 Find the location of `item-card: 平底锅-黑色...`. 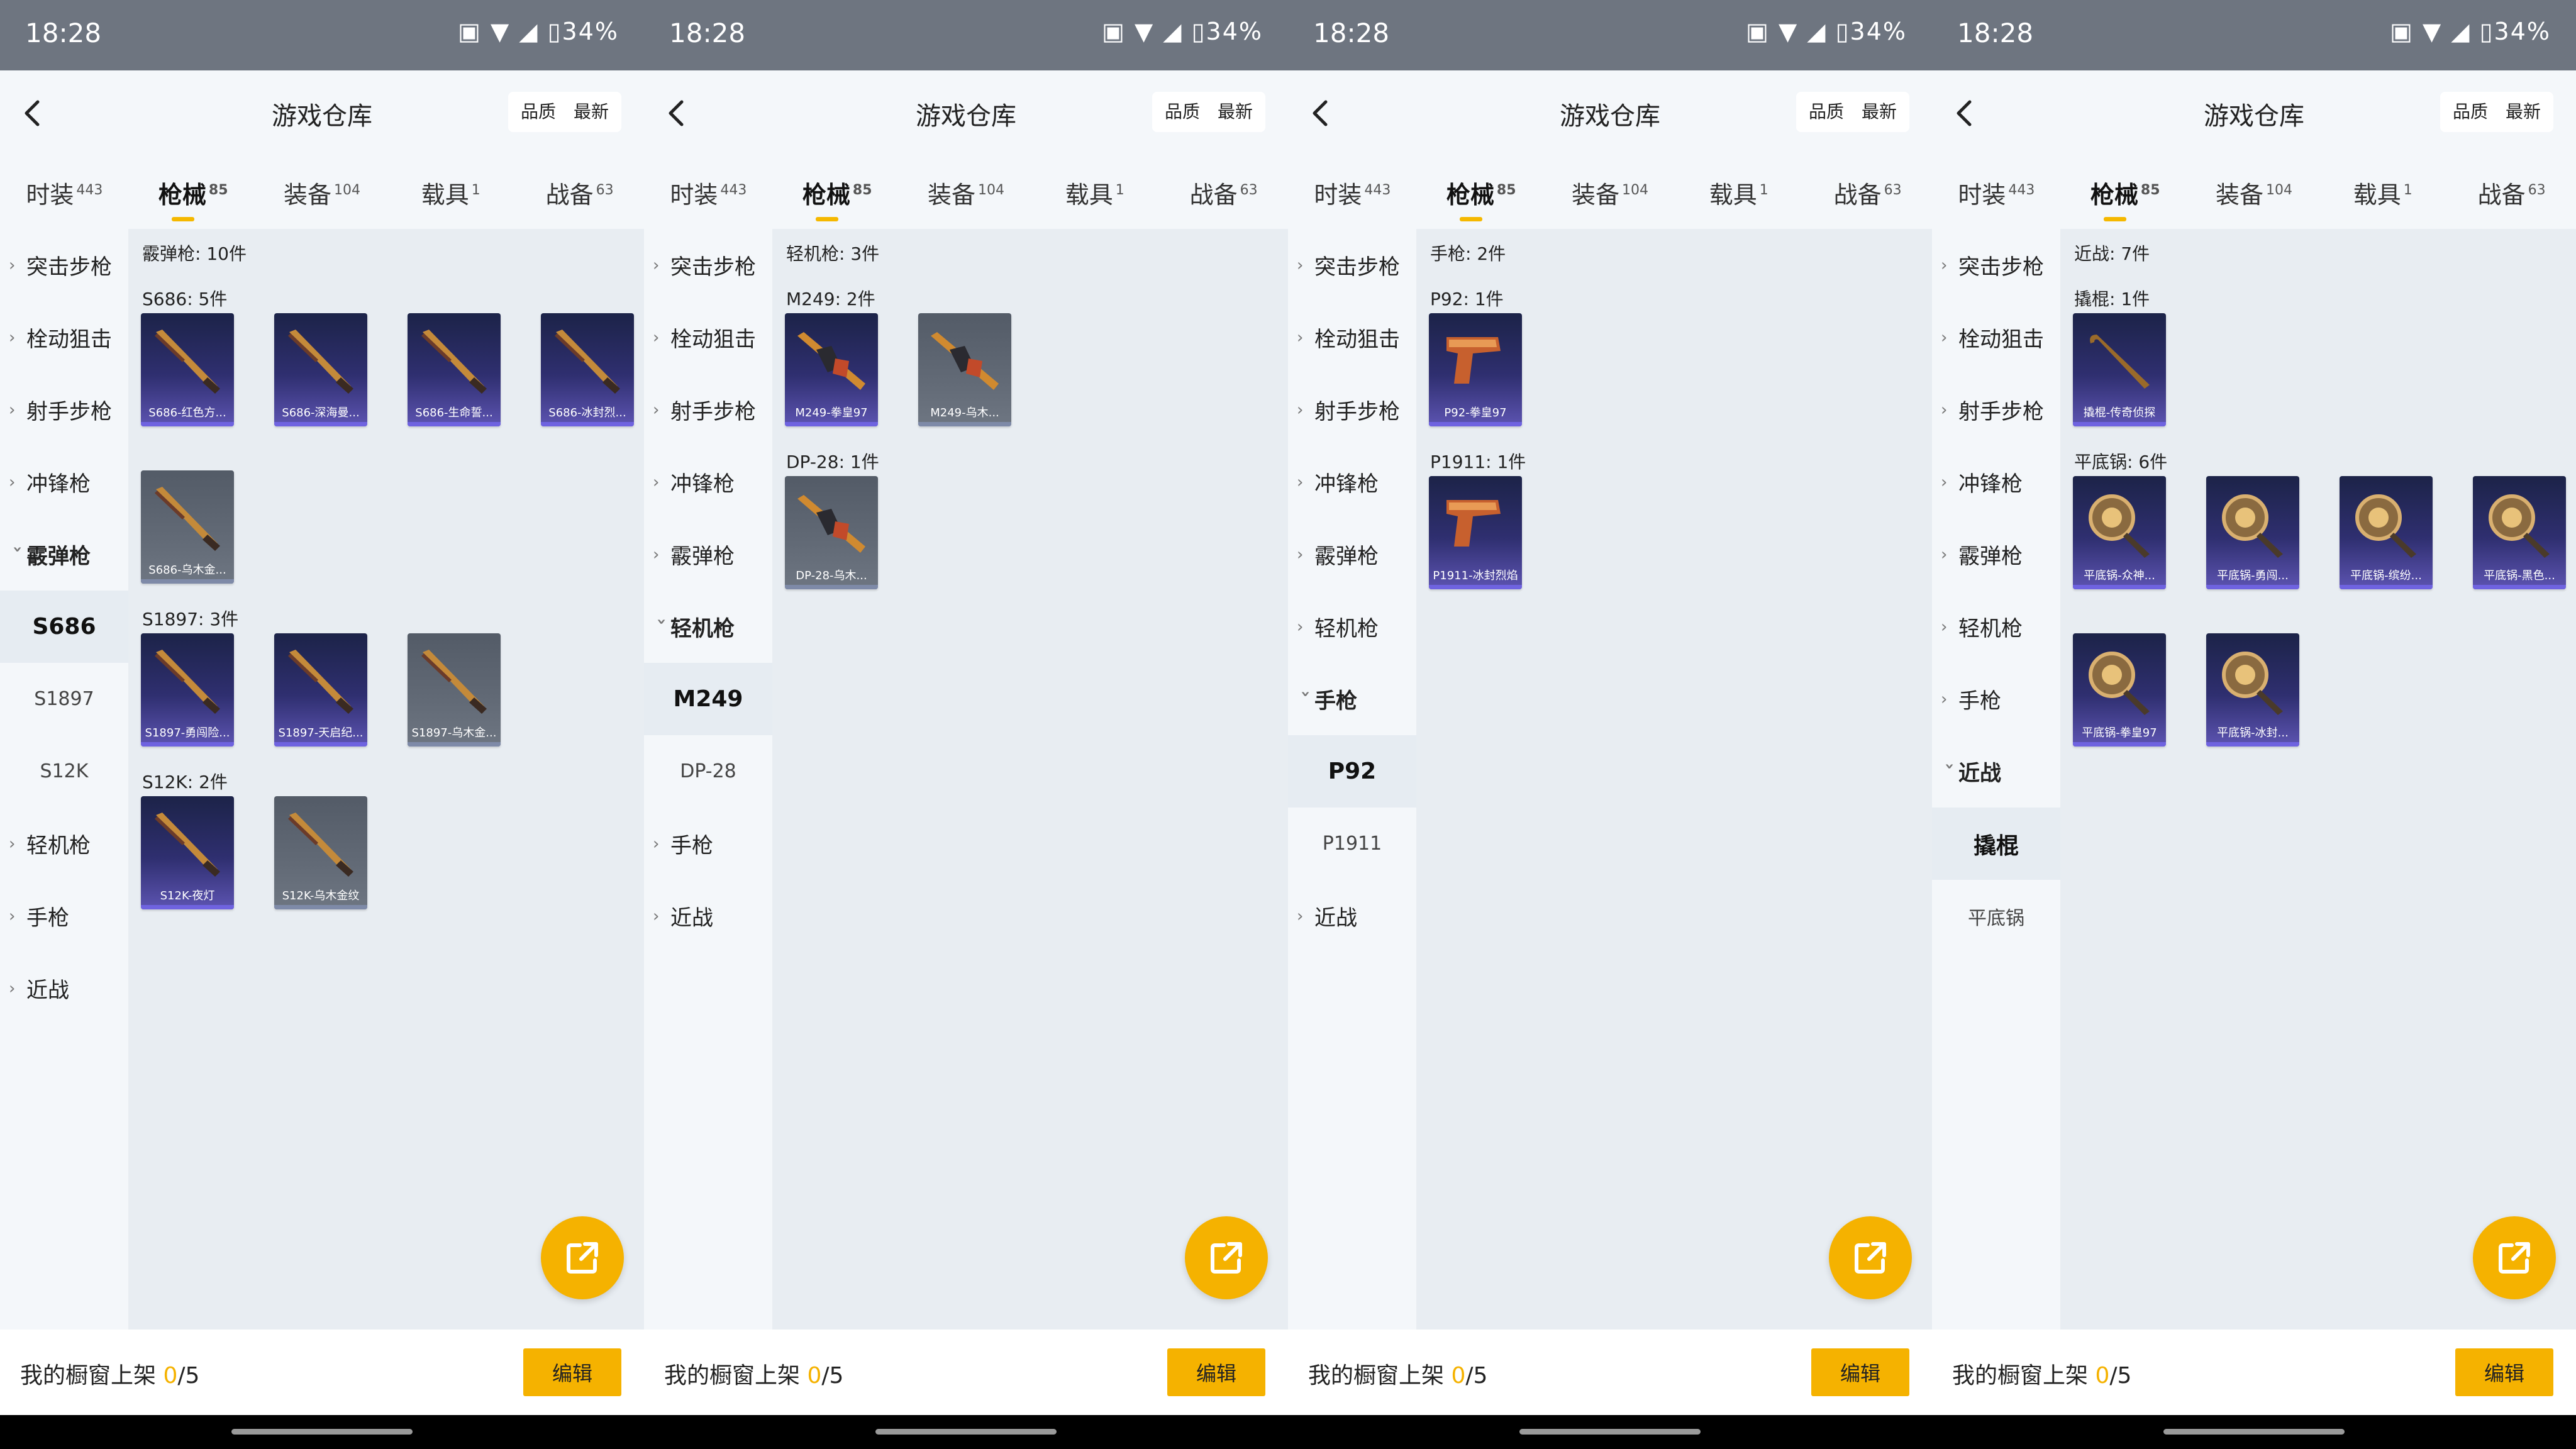

item-card: 平底锅-黑色... is located at coordinates (2519, 532).